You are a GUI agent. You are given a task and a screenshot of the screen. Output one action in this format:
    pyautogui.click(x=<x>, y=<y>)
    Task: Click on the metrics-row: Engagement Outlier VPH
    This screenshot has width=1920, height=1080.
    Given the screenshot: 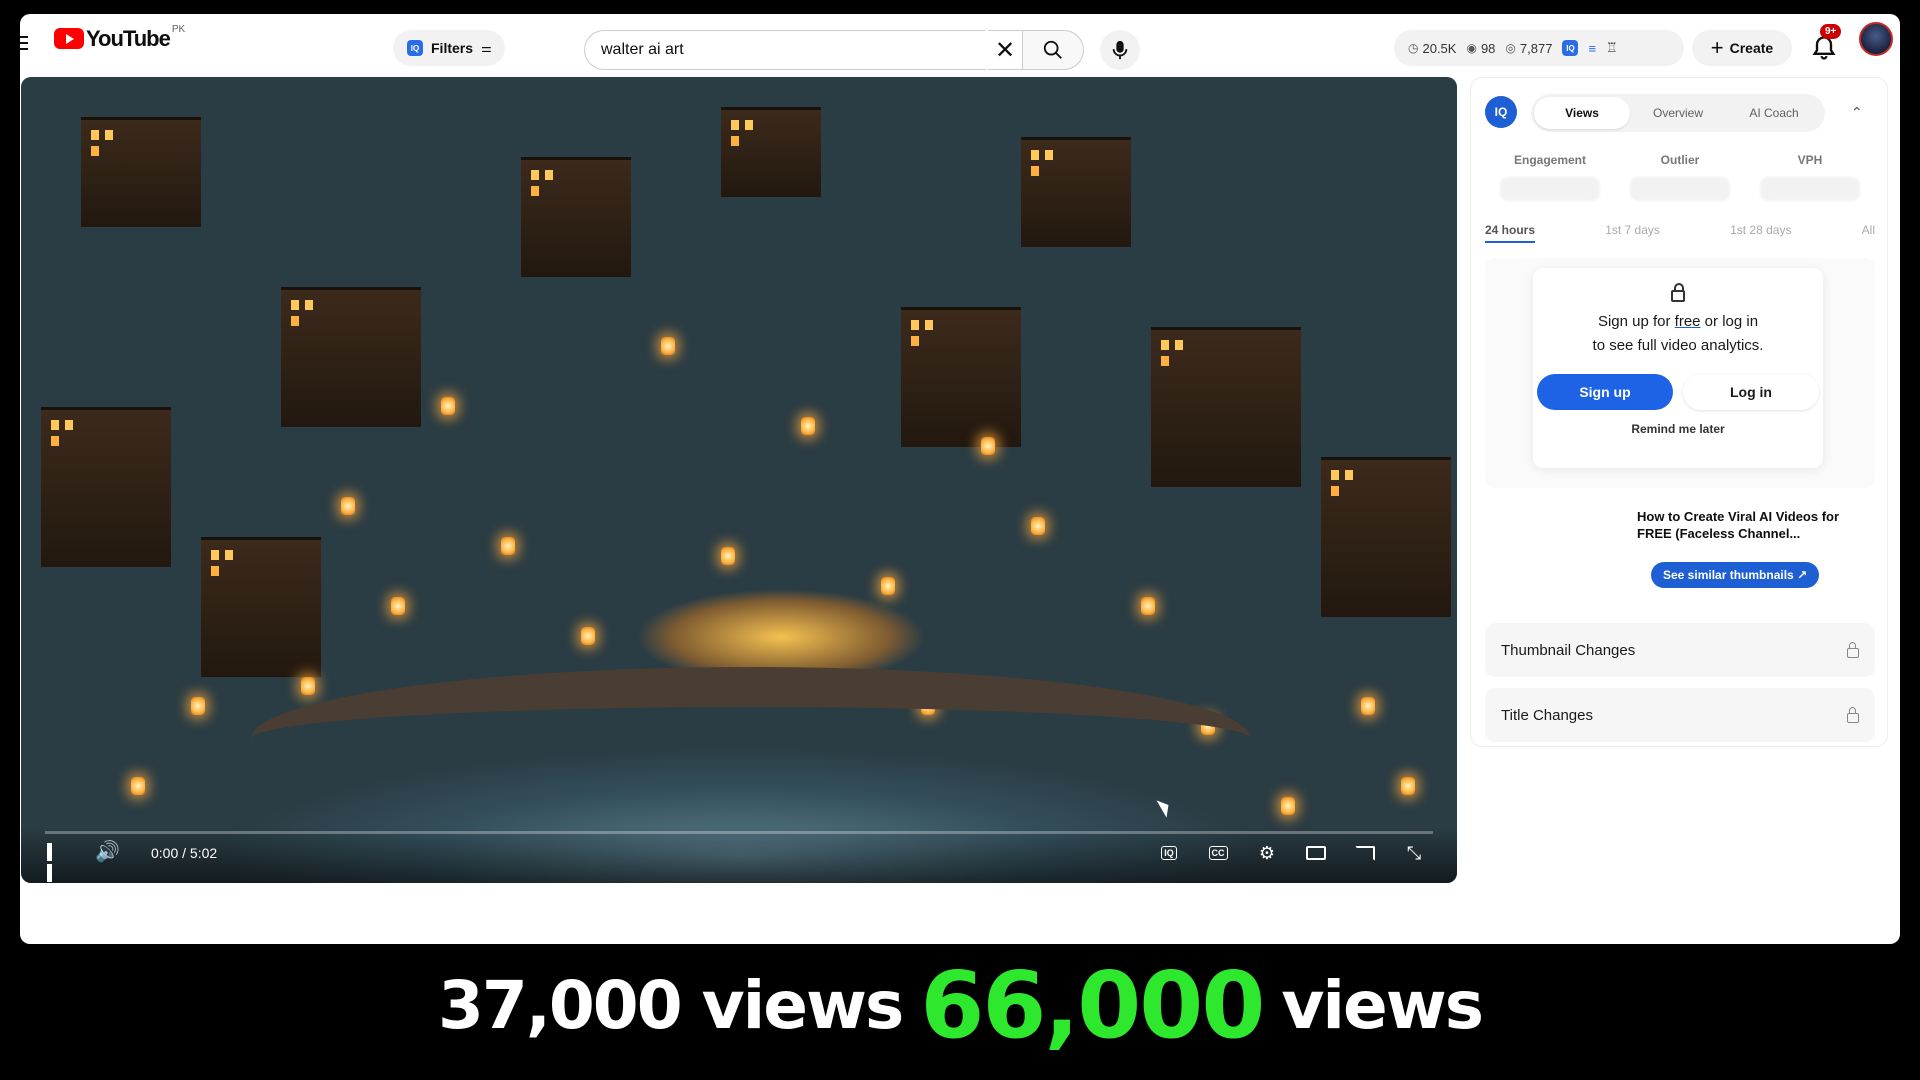 What is the action you would take?
    pyautogui.click(x=1680, y=177)
    